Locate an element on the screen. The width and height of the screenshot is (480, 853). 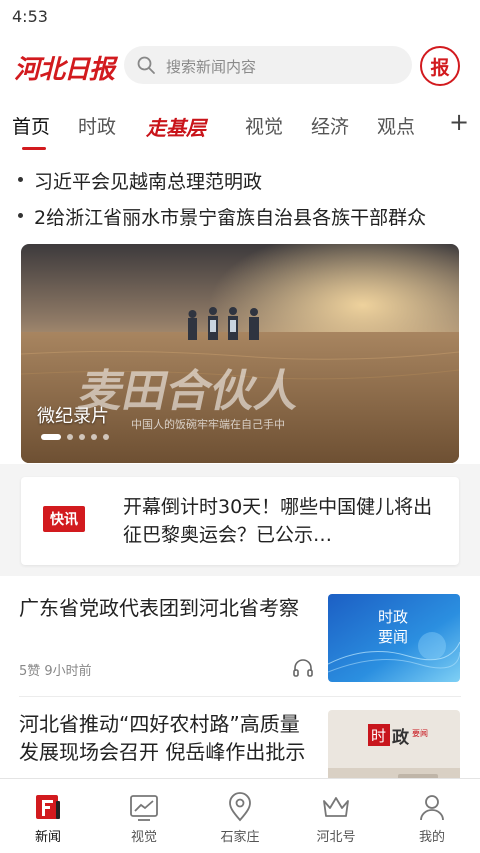
status-bar: 4:53 is located at coordinates (240, 17).